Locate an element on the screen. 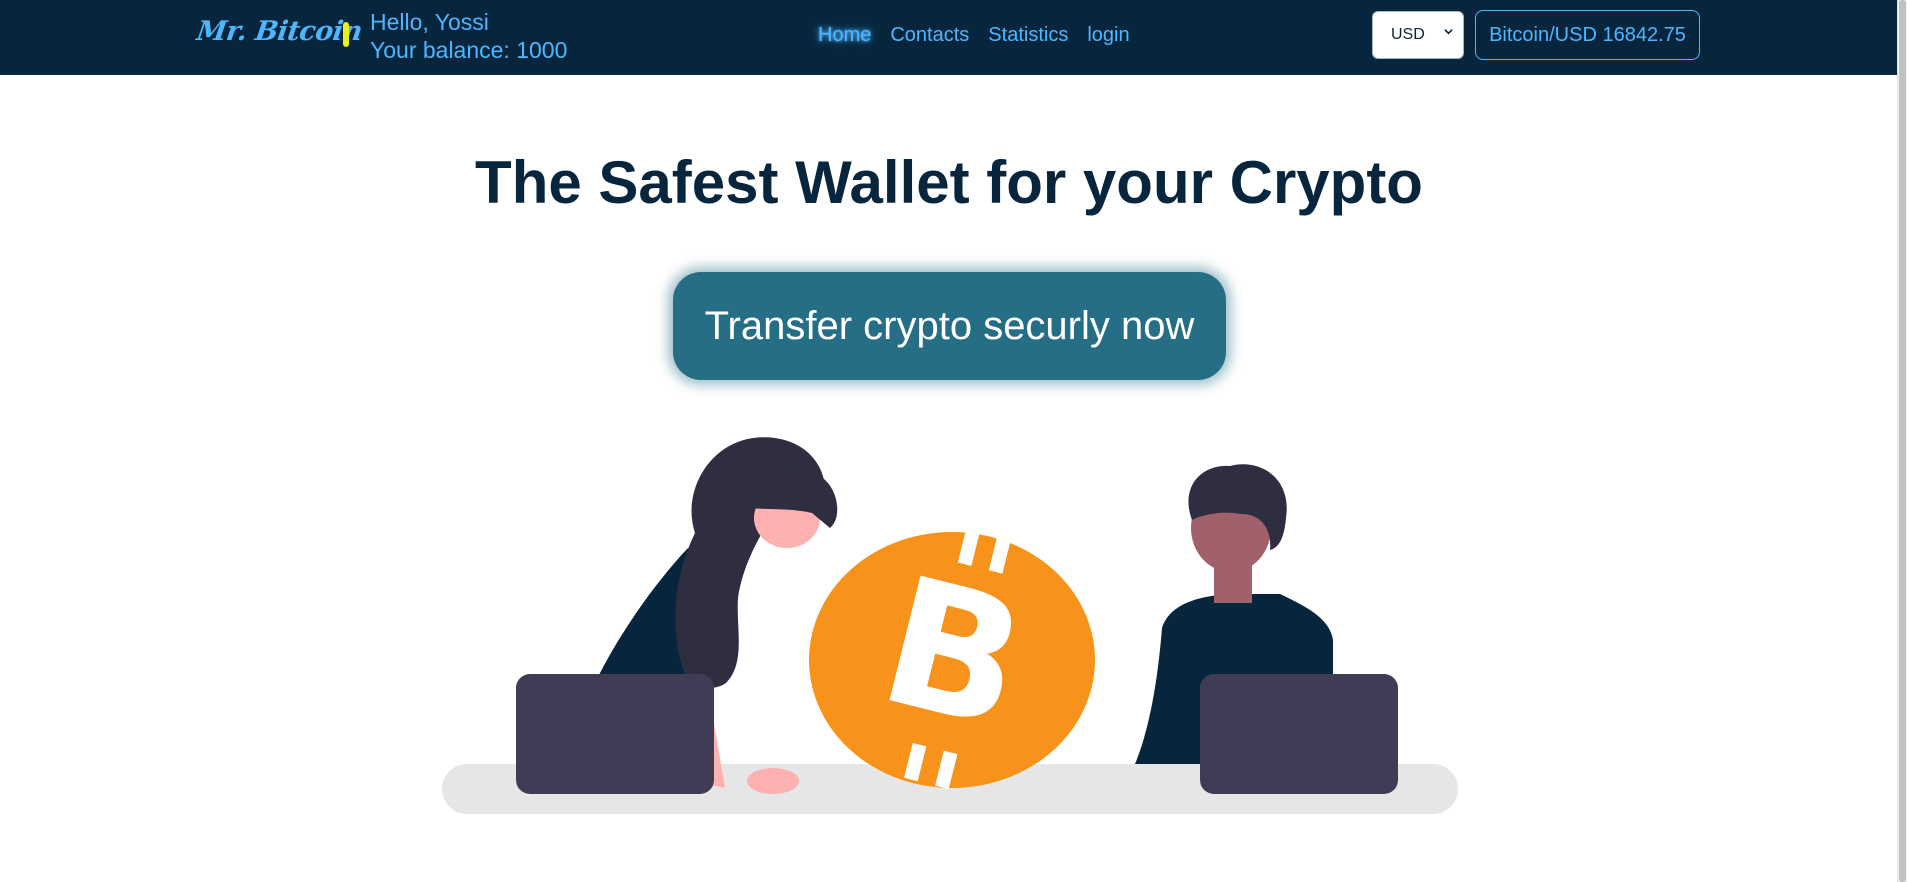 The image size is (1907, 882). transfer-crypto-button: Transfer crypto securly now is located at coordinates (949, 326).